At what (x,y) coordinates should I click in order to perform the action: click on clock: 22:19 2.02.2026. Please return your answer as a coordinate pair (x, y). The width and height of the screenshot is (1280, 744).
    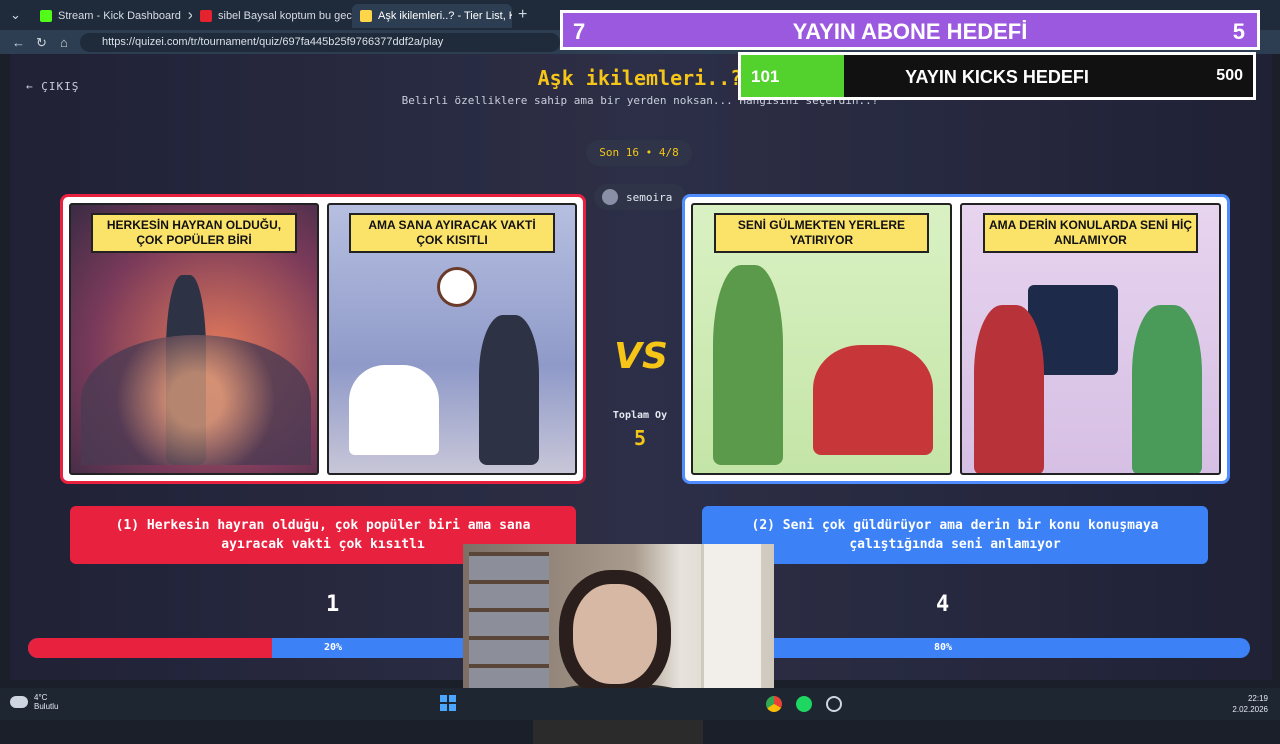
    Looking at the image, I should click on (1250, 704).